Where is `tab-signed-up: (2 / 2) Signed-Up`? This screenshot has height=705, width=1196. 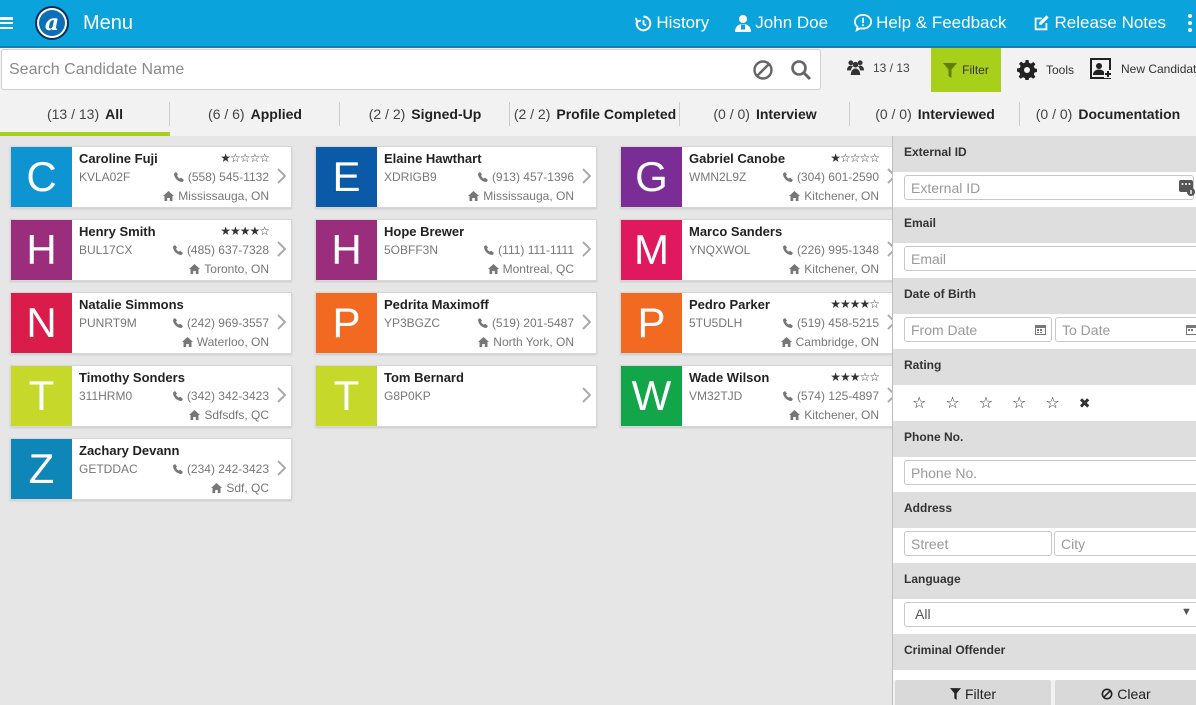
tab-signed-up: (2 / 2) Signed-Up is located at coordinates (425, 114).